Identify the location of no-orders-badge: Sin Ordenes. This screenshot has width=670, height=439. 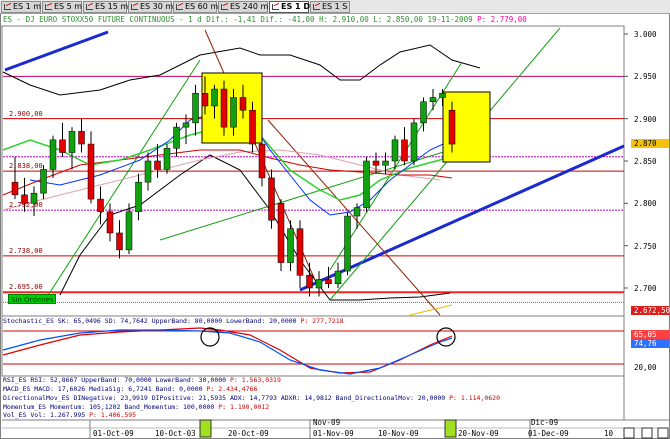
(32, 299).